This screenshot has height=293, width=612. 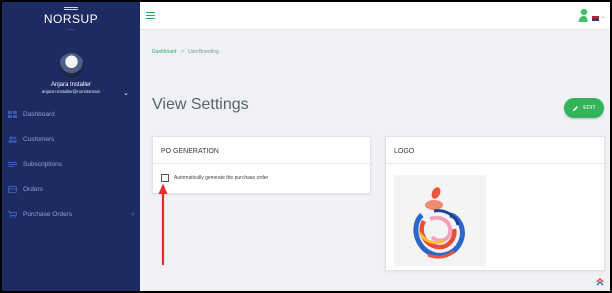 I want to click on user-email: anjara+installer@norsitsmain, so click(x=71, y=91).